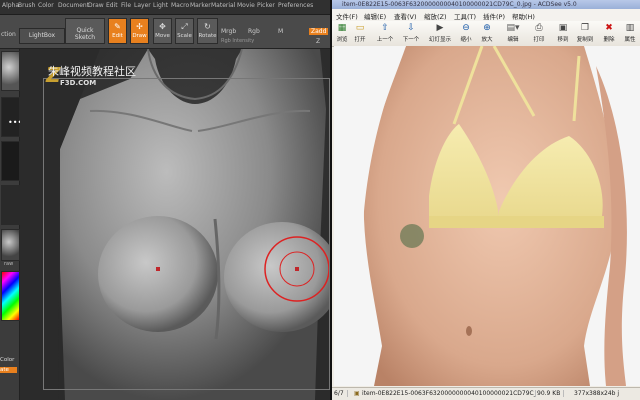  I want to click on print-button: ⎙ 打印, so click(539, 33).